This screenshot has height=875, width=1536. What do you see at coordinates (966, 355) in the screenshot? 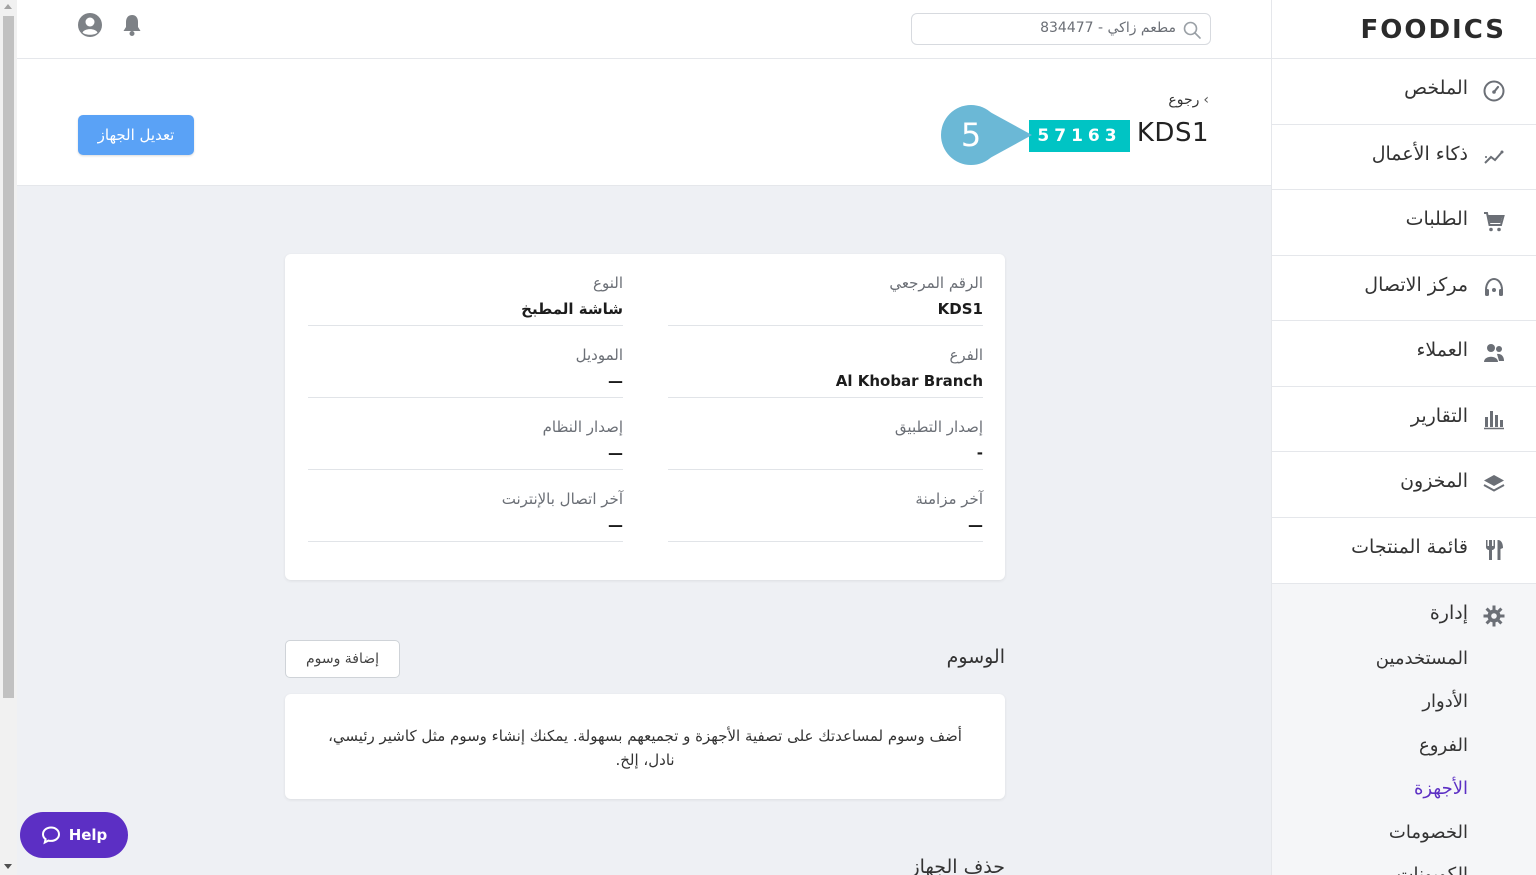
I see `branch-label: الفرع` at bounding box center [966, 355].